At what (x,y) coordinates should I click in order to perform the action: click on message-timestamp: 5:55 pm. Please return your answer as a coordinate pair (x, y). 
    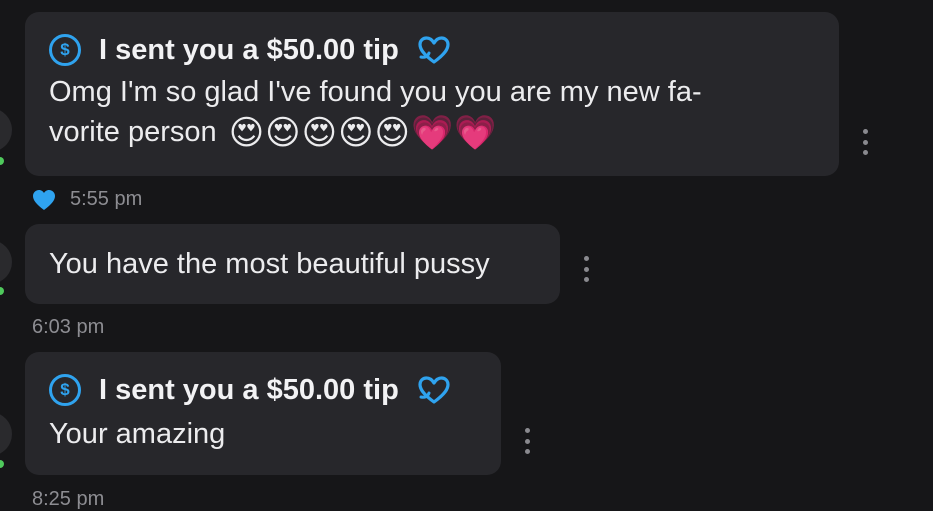
    Looking at the image, I should click on (87, 199).